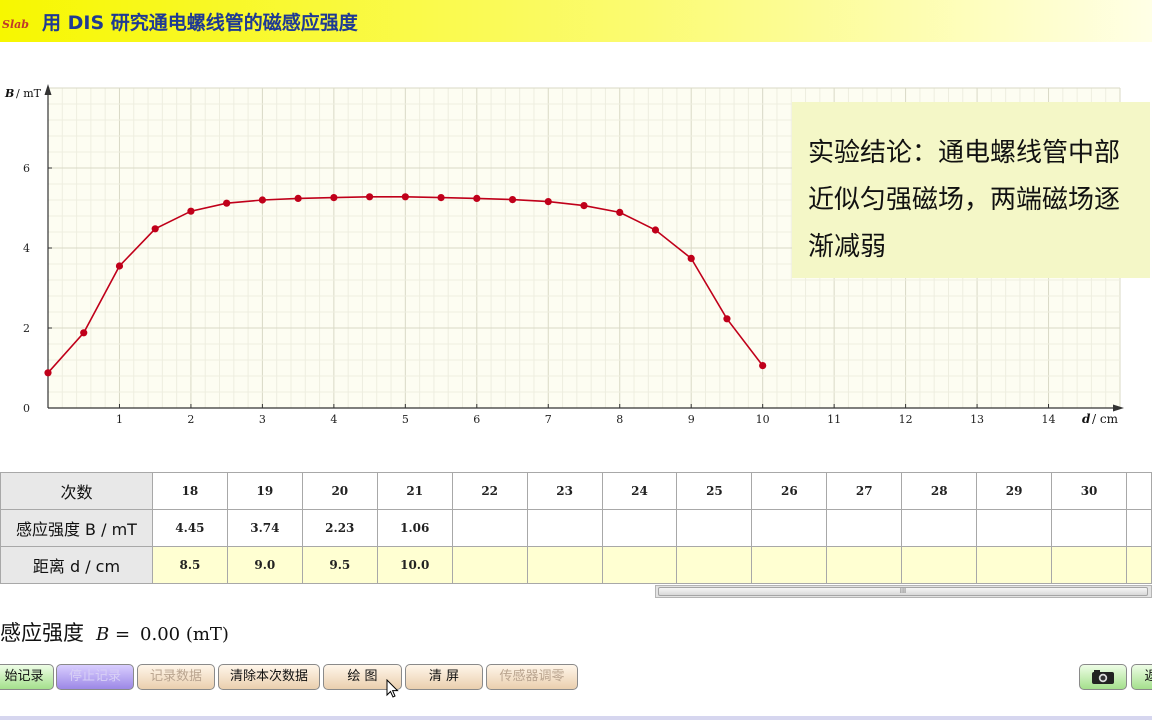 This screenshot has height=720, width=1152. What do you see at coordinates (333, 419) in the screenshot?
I see `x-tick-label: 4` at bounding box center [333, 419].